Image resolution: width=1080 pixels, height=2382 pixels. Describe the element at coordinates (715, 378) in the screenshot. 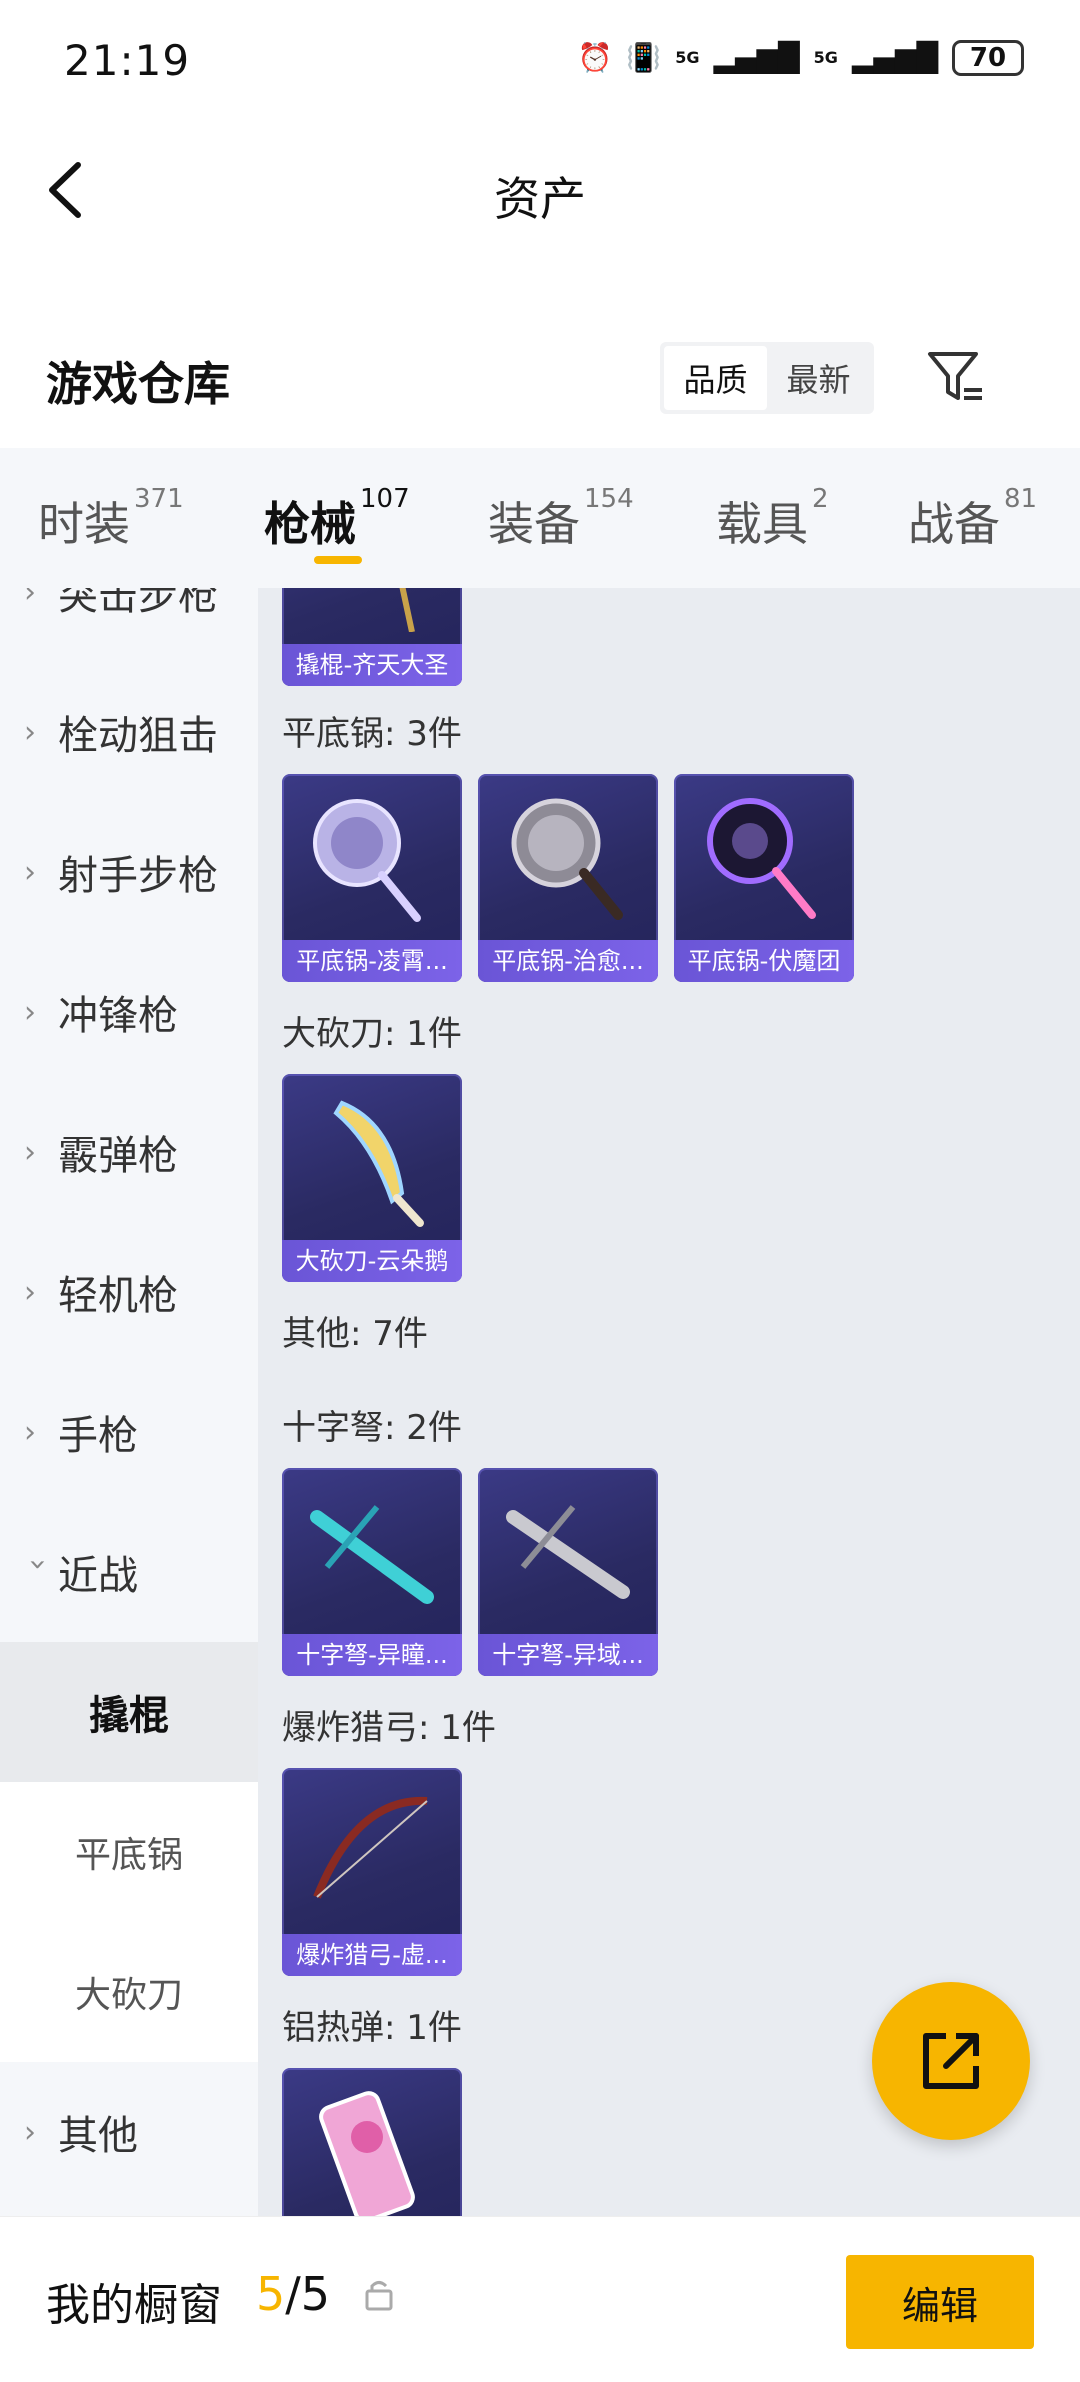

I see `sort-quality-button: 品质` at that location.